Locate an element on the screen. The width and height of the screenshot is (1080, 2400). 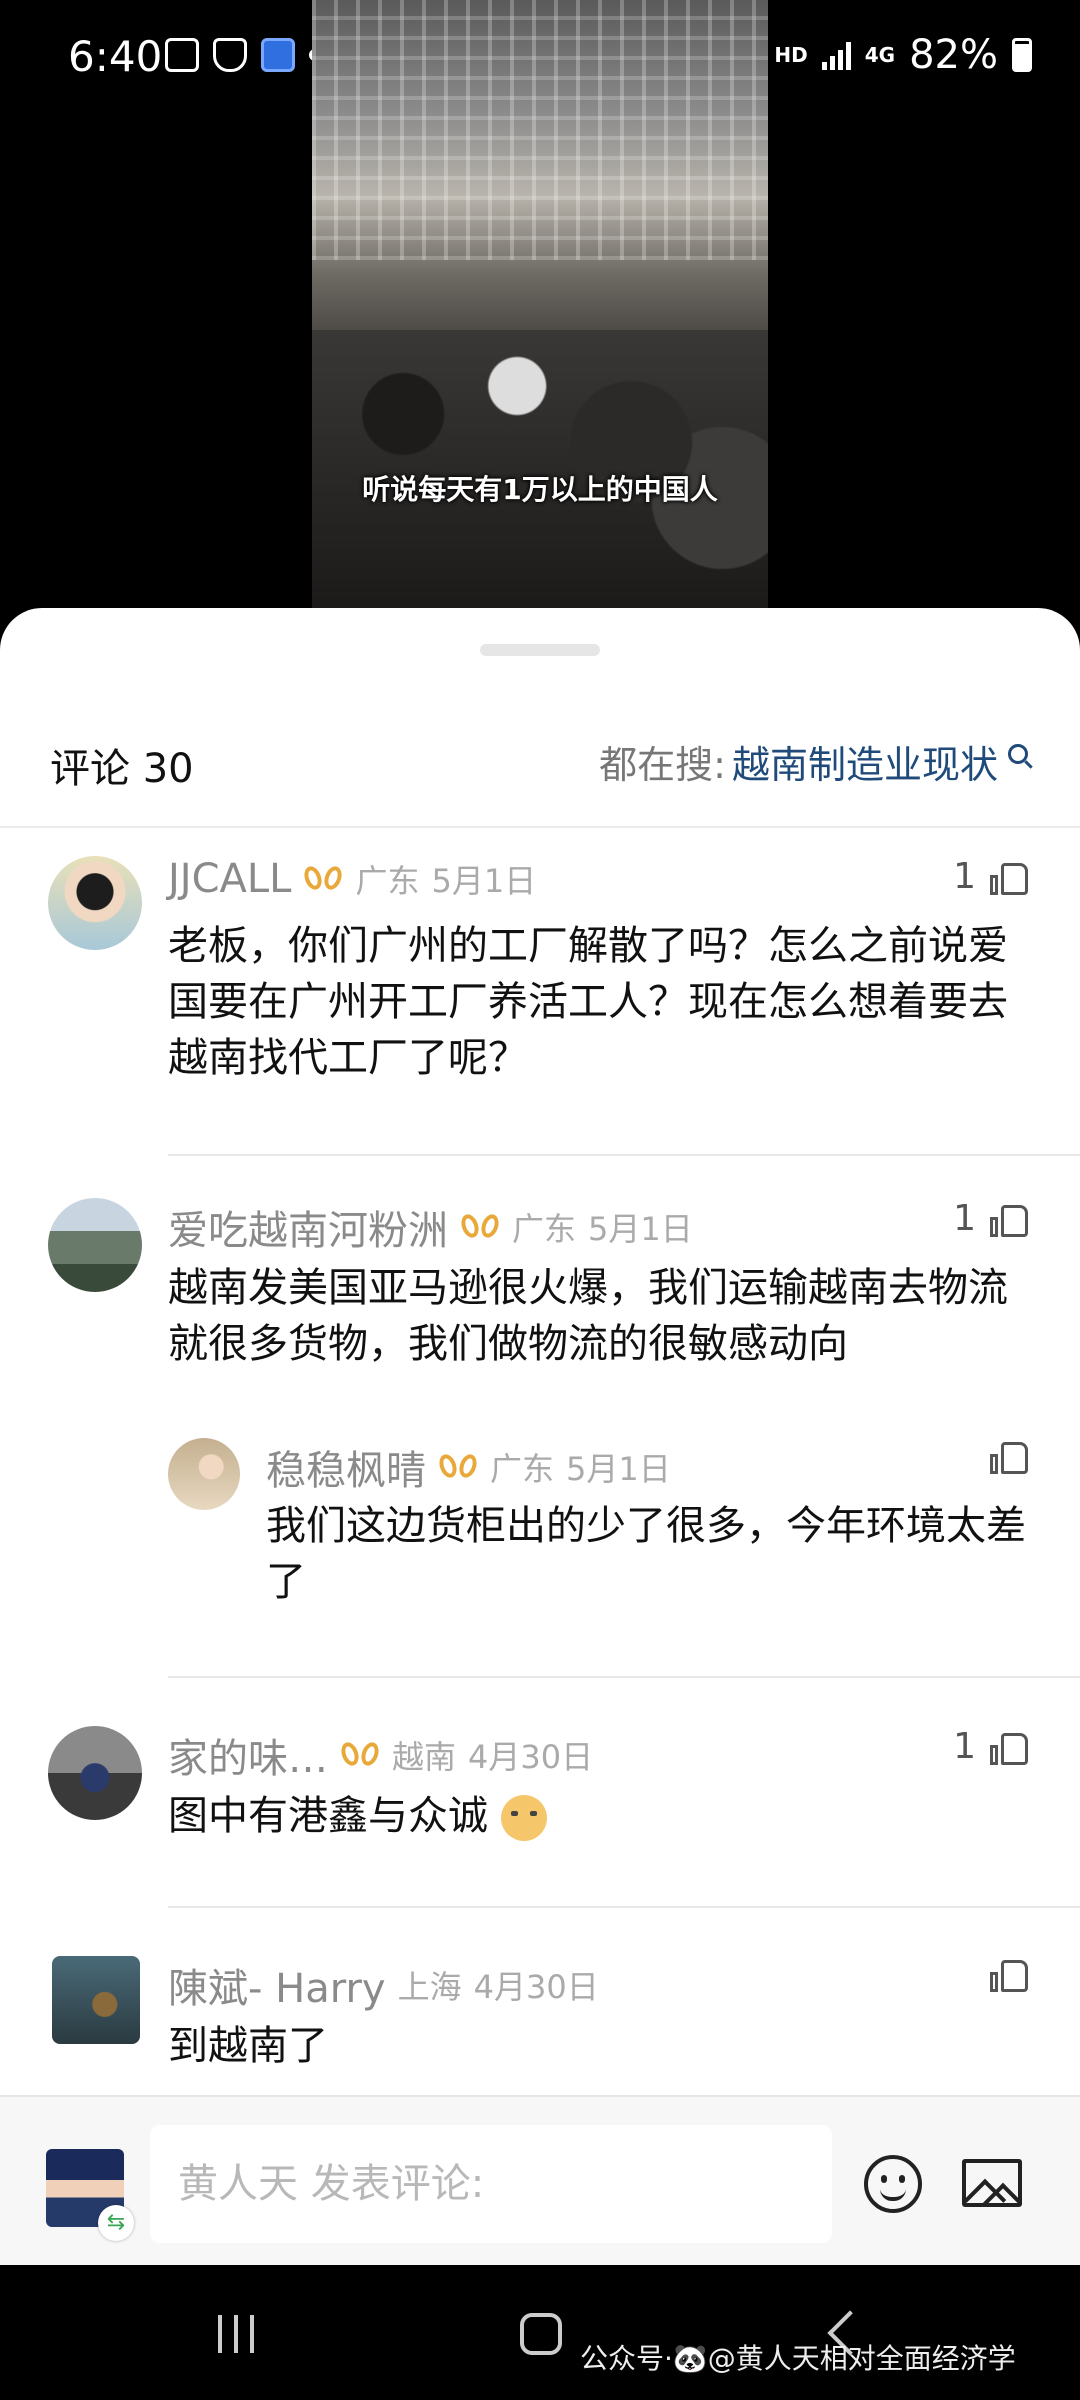
recent-apps-button is located at coordinates (236, 2334).